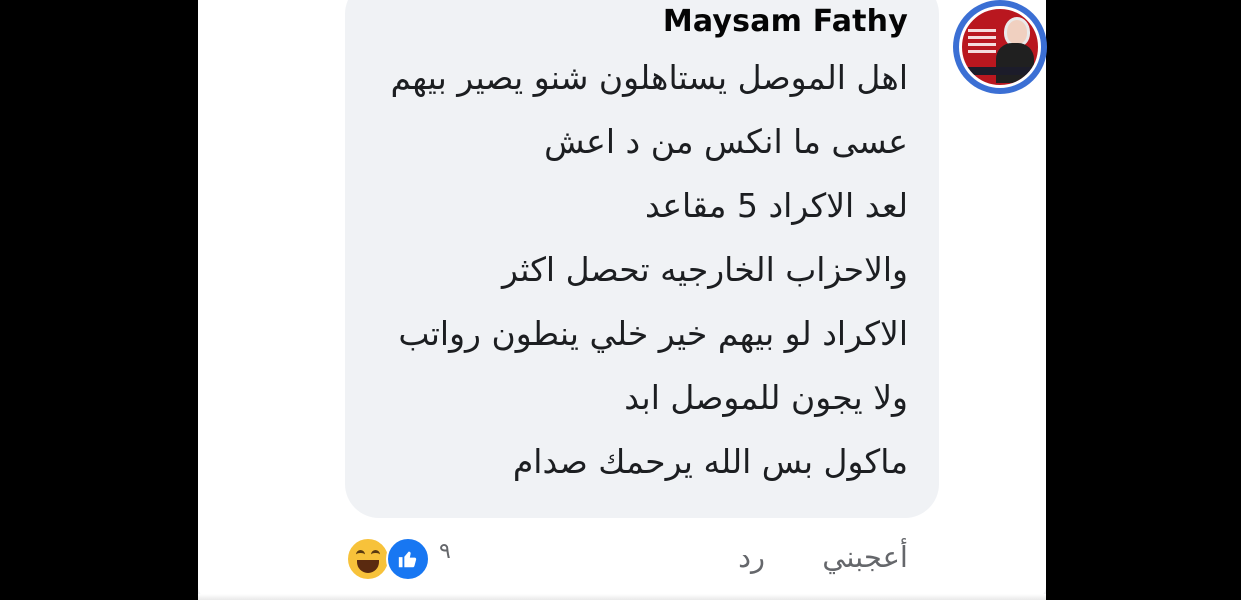 The image size is (1241, 600). Describe the element at coordinates (1000, 71) in the screenshot. I see `avatar-banner` at that location.